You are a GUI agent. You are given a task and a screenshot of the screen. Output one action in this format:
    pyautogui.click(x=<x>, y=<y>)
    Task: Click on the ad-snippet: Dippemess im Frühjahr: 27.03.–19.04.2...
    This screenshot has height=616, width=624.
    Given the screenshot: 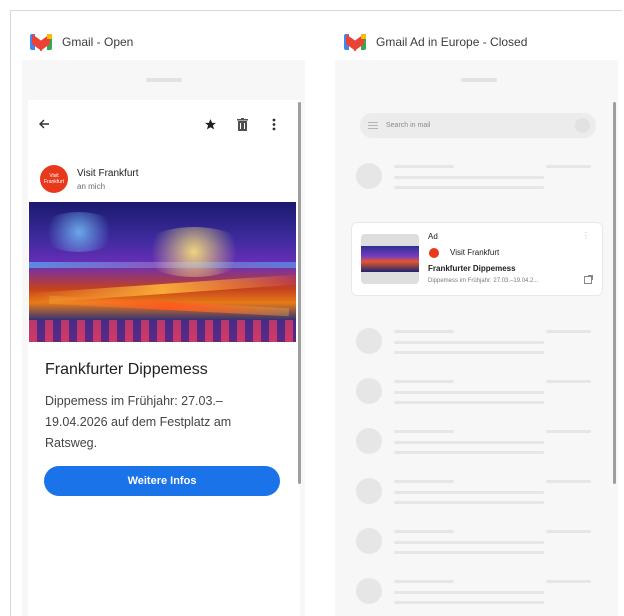 What is the action you would take?
    pyautogui.click(x=483, y=281)
    